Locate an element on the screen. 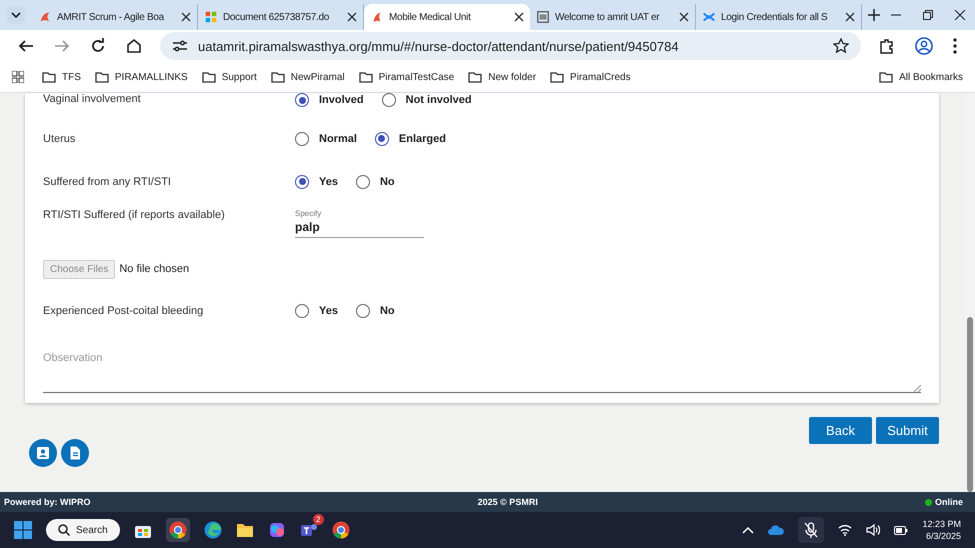 The height and width of the screenshot is (548, 975). tab-search-icon is located at coordinates (16, 15).